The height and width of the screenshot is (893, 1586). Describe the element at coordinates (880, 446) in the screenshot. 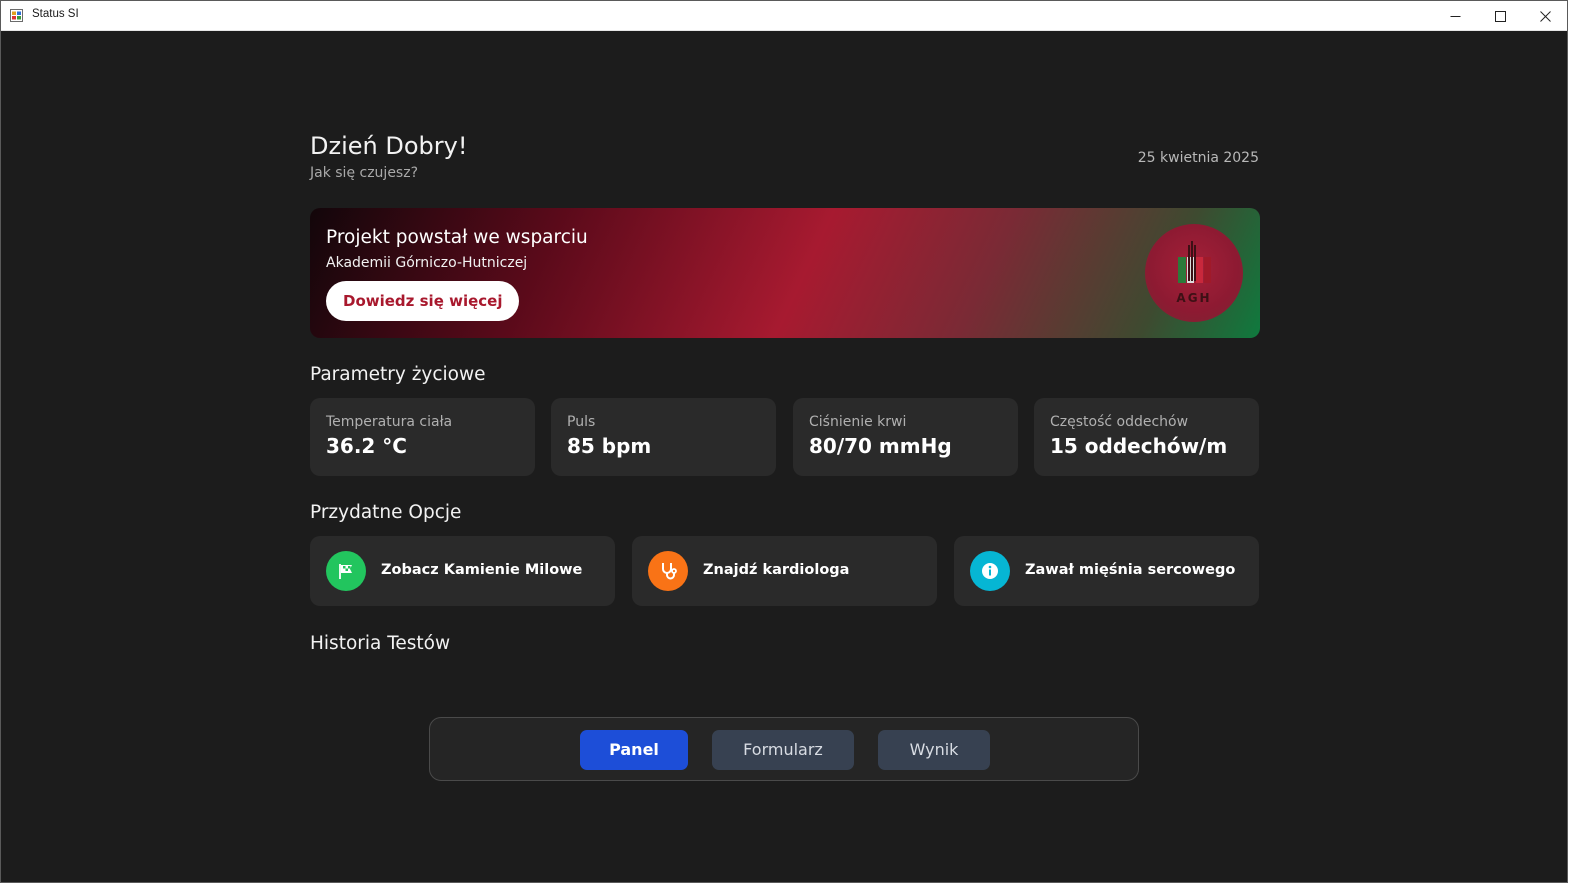

I see `vital-value: 80/70 mmHg` at that location.